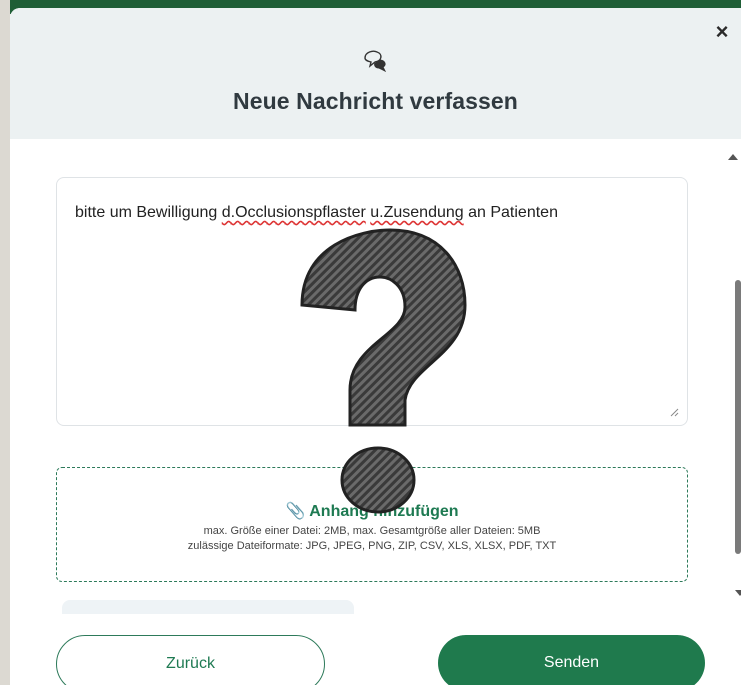  What do you see at coordinates (738, 417) in the screenshot?
I see `scrollbar-thumb` at bounding box center [738, 417].